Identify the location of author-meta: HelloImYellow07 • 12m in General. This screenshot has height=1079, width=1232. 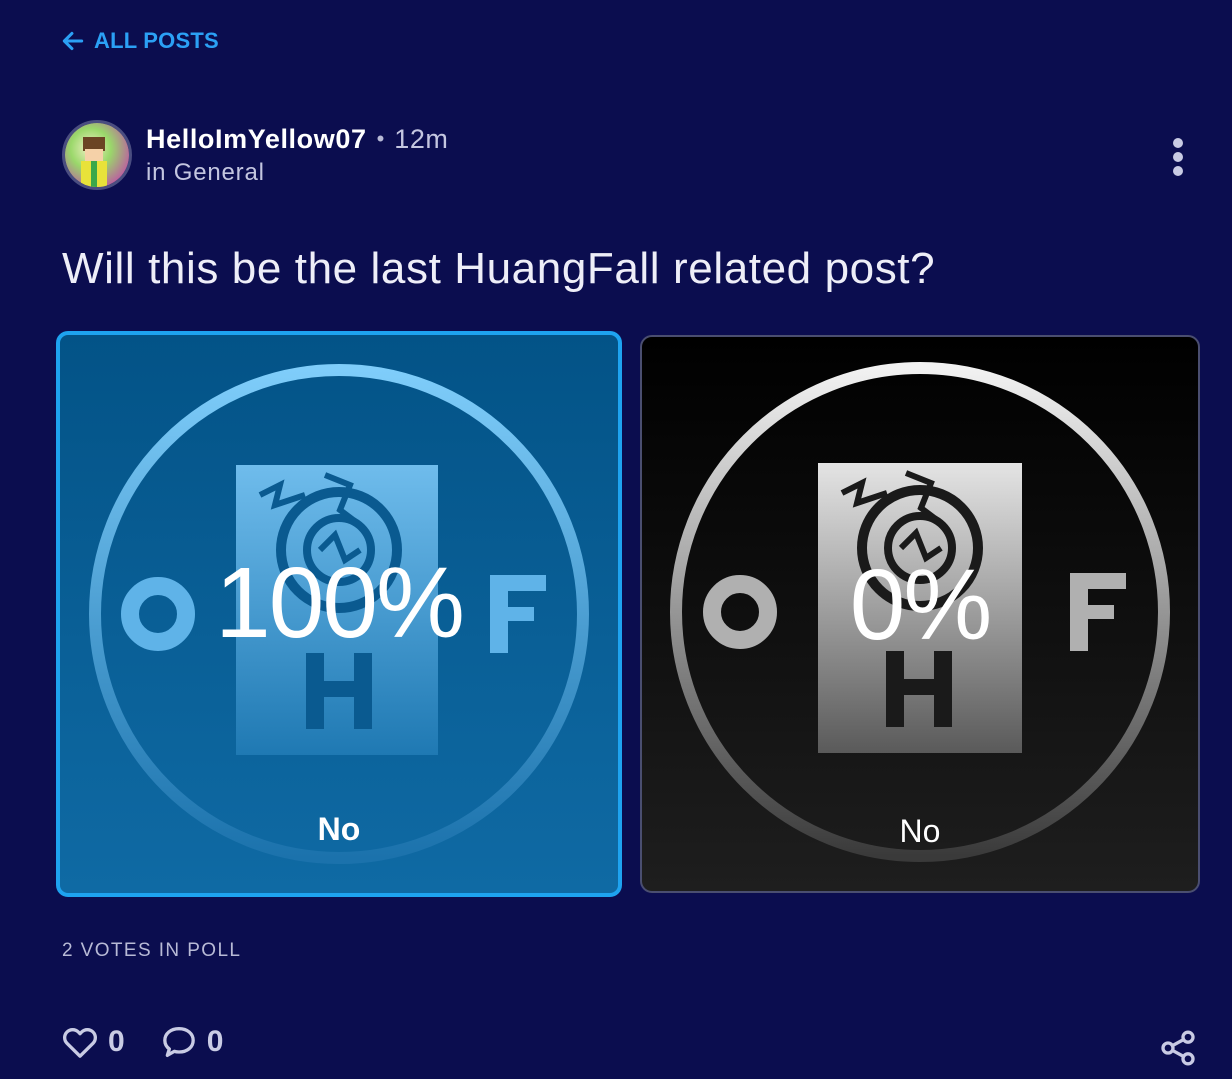
(297, 155).